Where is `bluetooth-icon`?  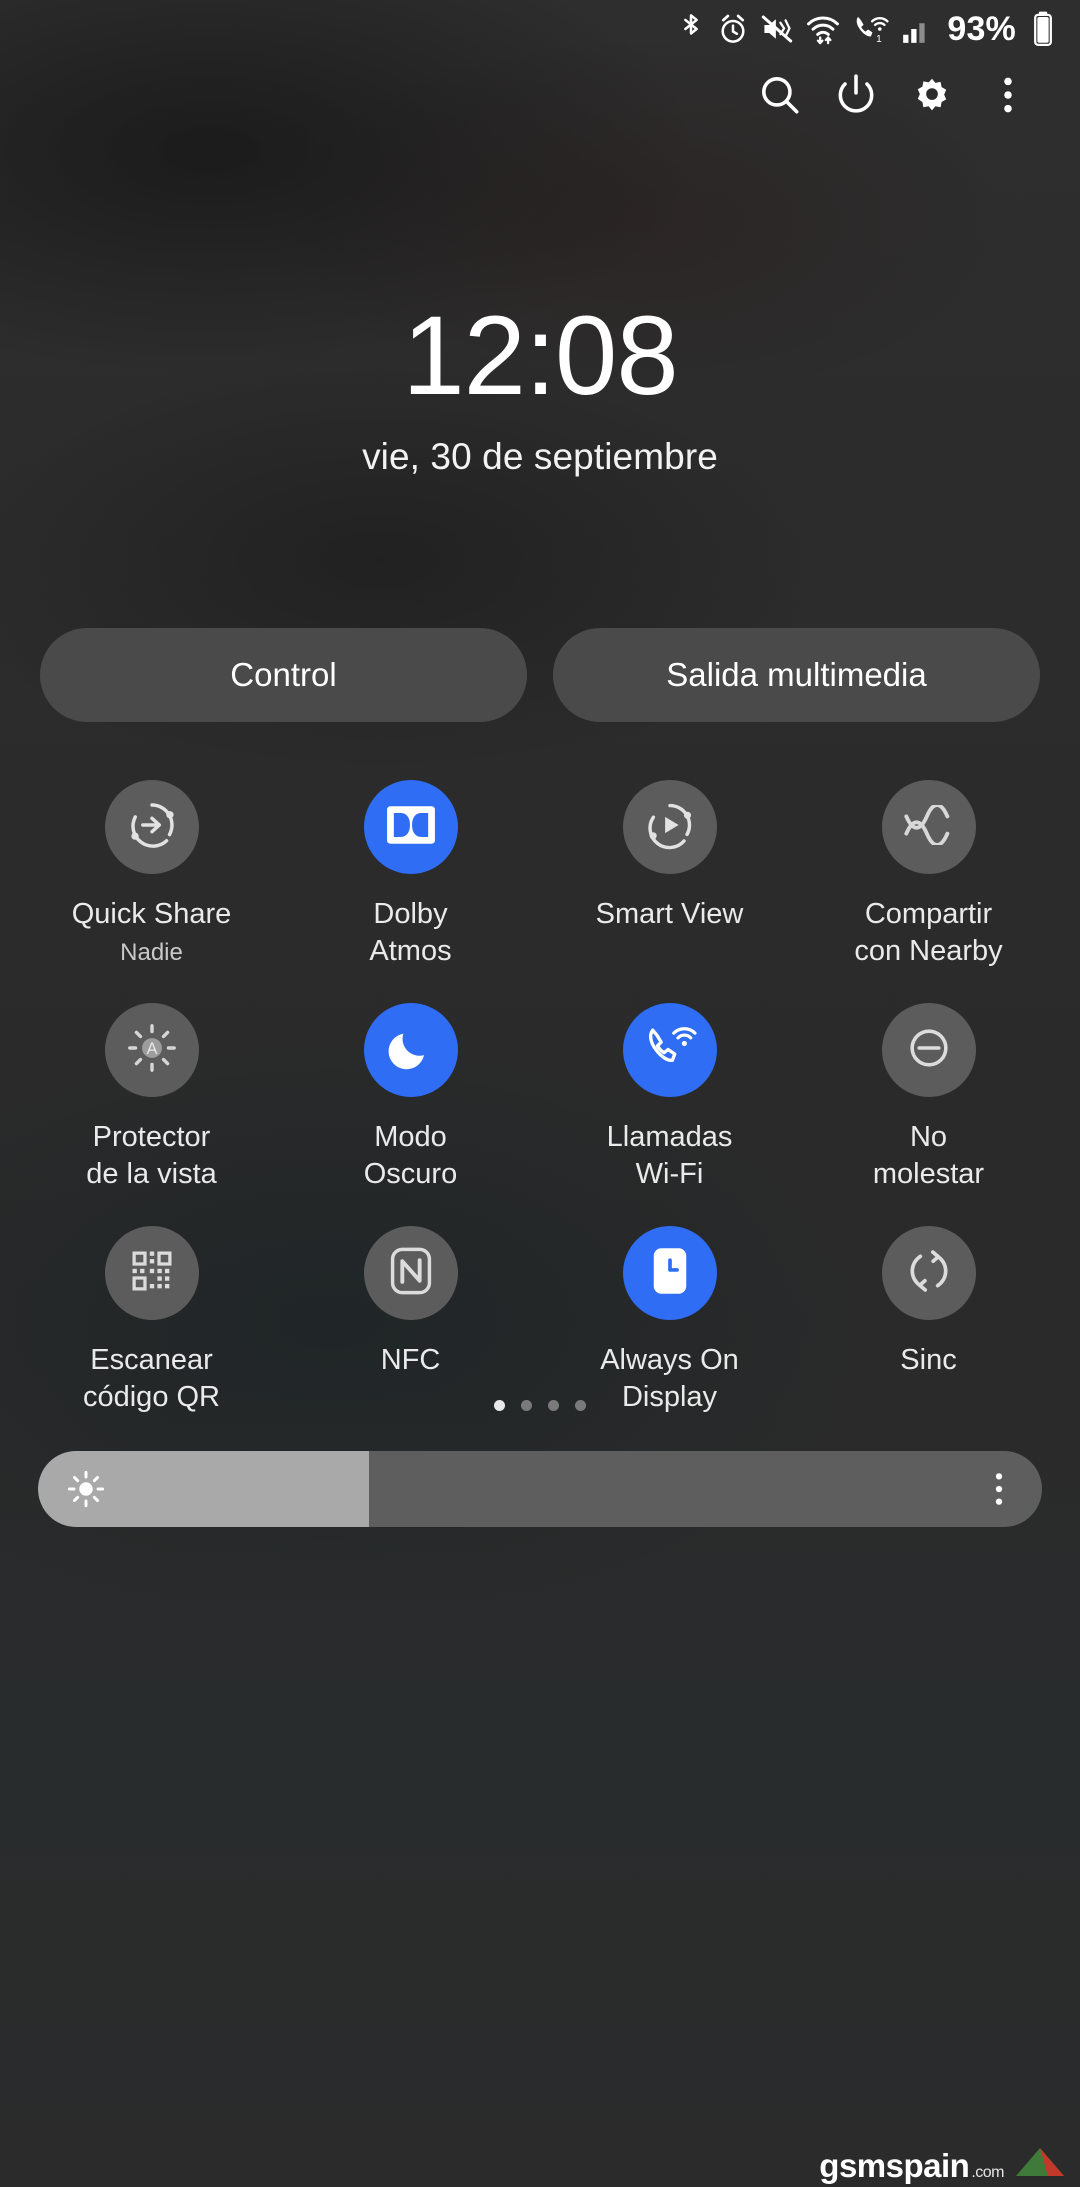 bluetooth-icon is located at coordinates (691, 29).